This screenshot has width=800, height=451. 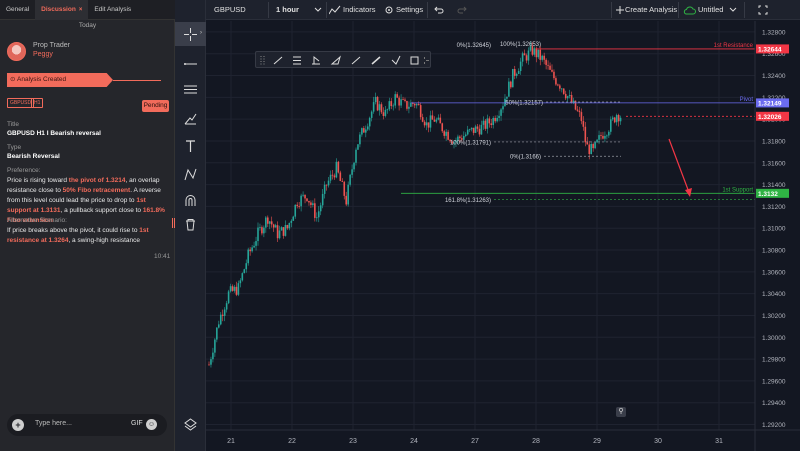 I want to click on message-input, so click(x=87, y=425).